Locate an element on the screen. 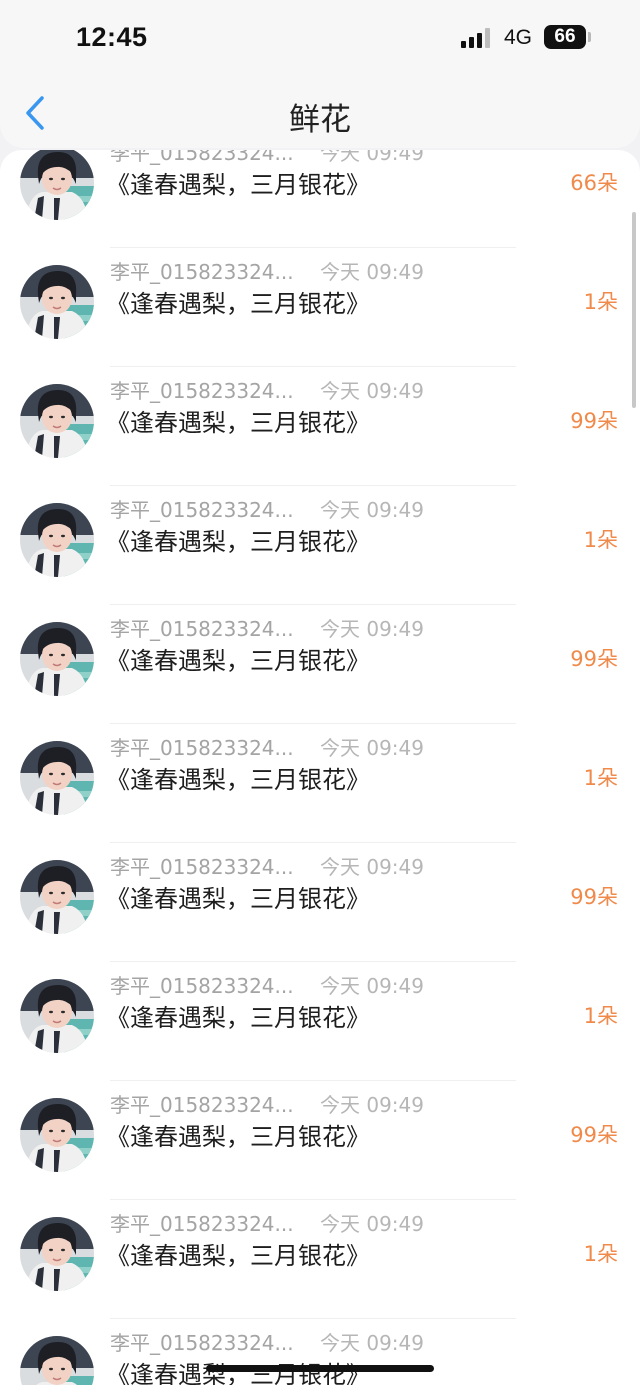 Image resolution: width=640 pixels, height=1385 pixels. battery-icon: 66 is located at coordinates (565, 37).